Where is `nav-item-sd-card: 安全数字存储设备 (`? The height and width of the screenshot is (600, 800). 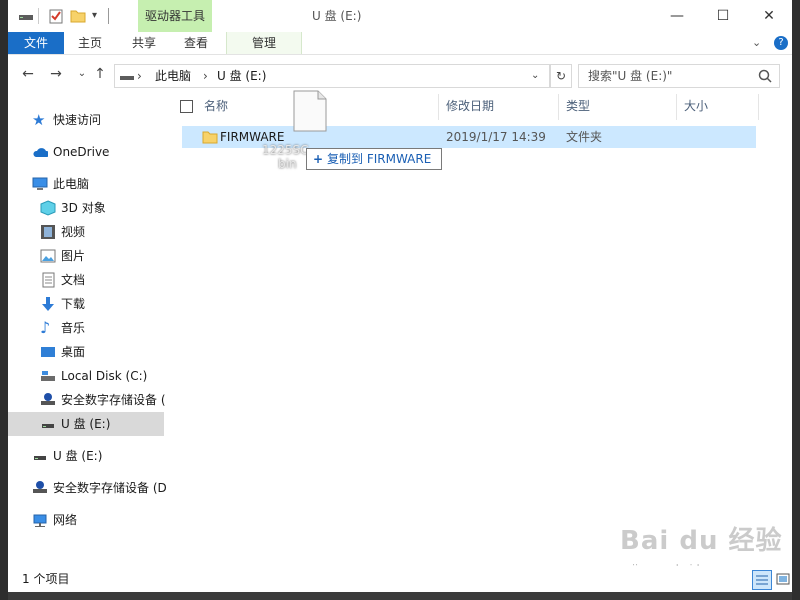 nav-item-sd-card: 安全数字存储设备 ( is located at coordinates (87, 400).